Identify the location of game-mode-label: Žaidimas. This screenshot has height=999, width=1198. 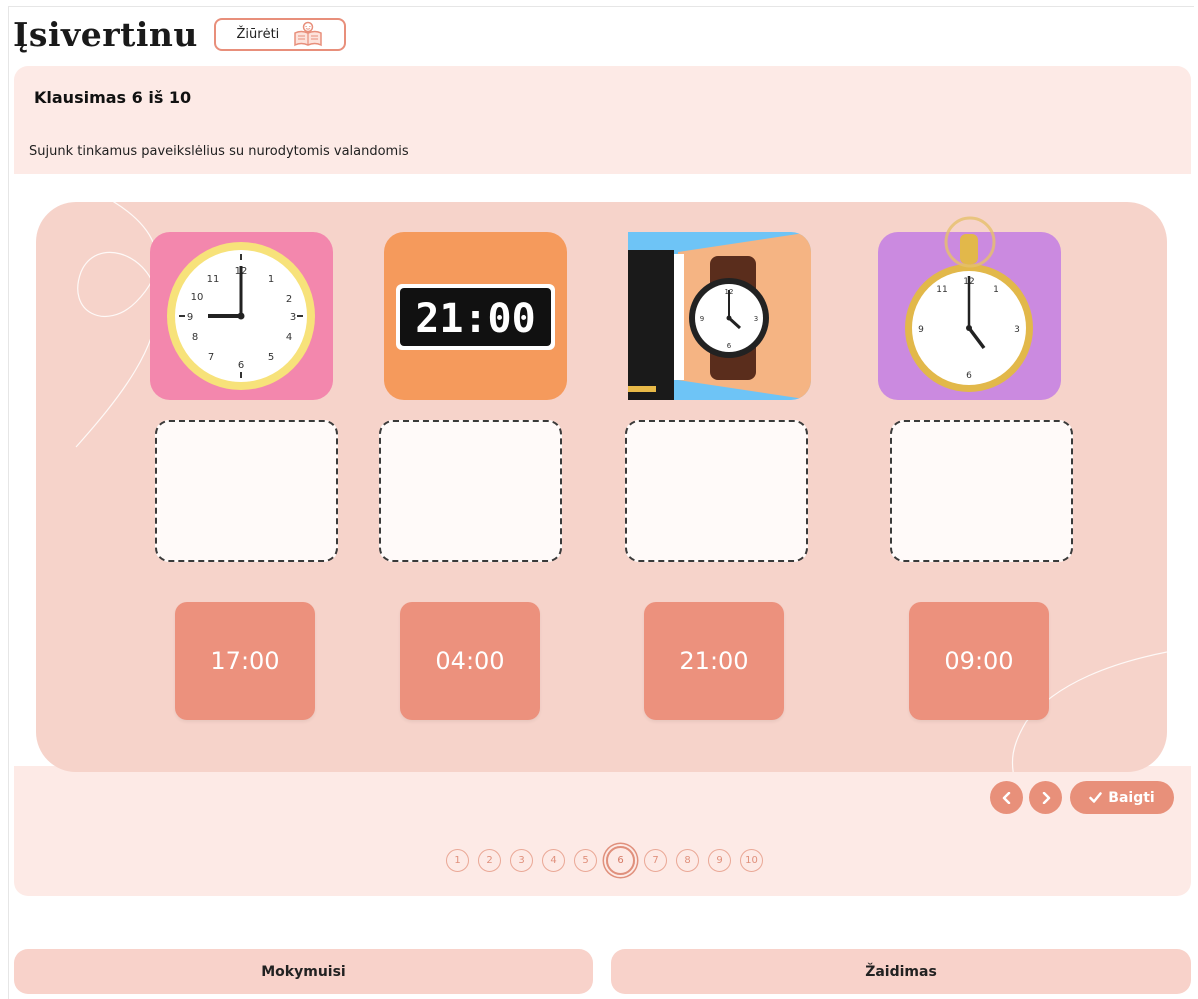
(901, 971).